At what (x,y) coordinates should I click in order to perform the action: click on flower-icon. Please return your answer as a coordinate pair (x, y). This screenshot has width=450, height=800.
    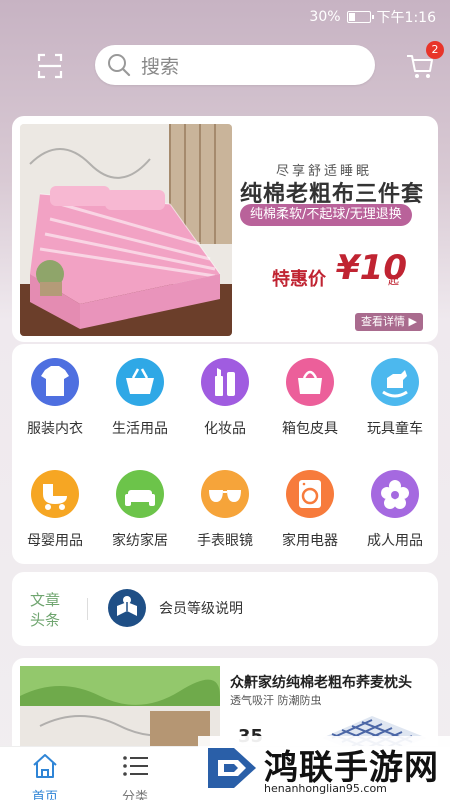
    Looking at the image, I should click on (395, 494).